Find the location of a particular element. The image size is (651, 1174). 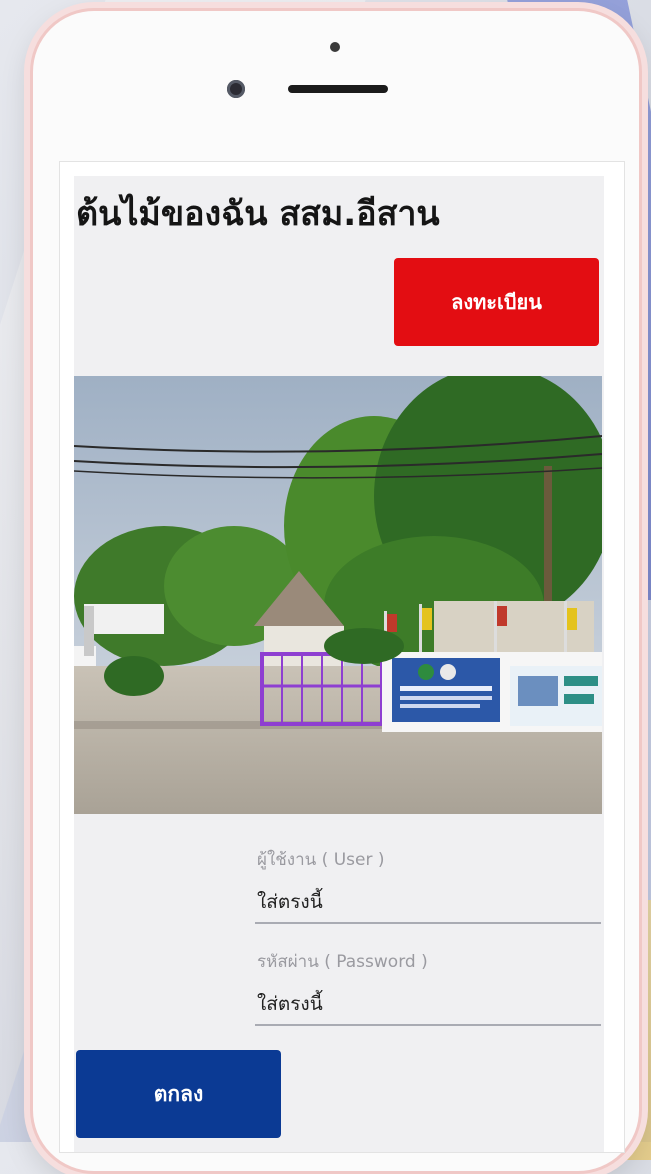

page-title: ต้นไม้ของฉัน สสม.อีสาน is located at coordinates (258, 214).